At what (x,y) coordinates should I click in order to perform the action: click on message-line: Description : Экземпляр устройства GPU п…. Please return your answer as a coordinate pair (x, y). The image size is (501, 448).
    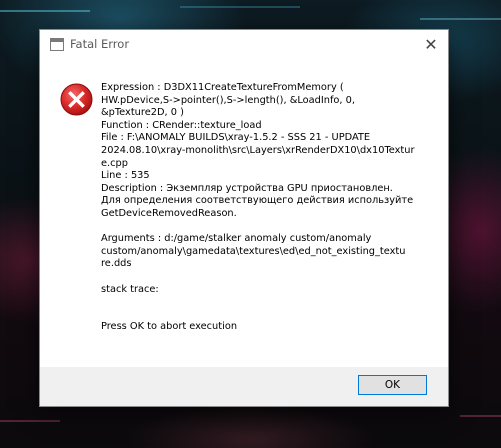
    Looking at the image, I should click on (247, 188).